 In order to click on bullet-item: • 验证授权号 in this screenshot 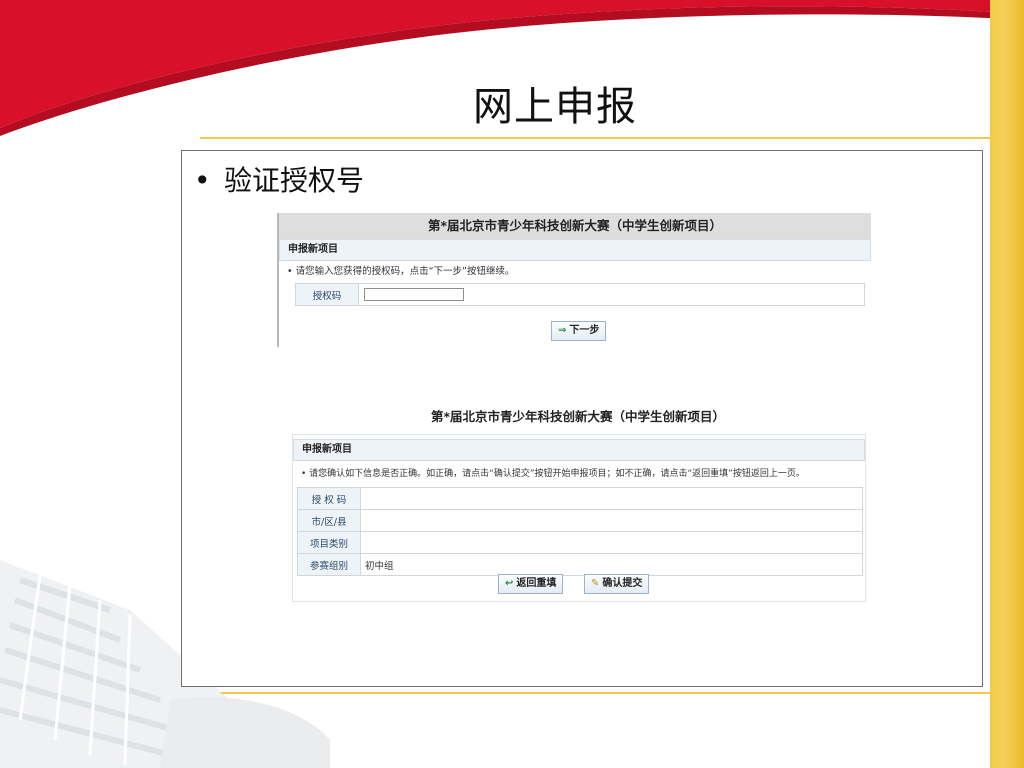, I will do `click(279, 179)`.